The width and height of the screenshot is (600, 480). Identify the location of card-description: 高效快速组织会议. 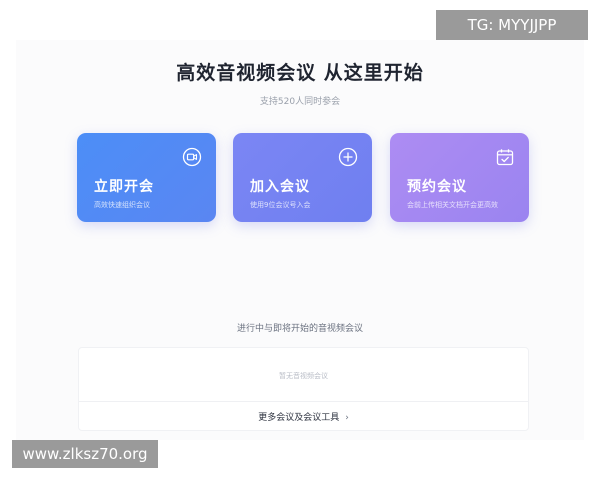
(122, 205).